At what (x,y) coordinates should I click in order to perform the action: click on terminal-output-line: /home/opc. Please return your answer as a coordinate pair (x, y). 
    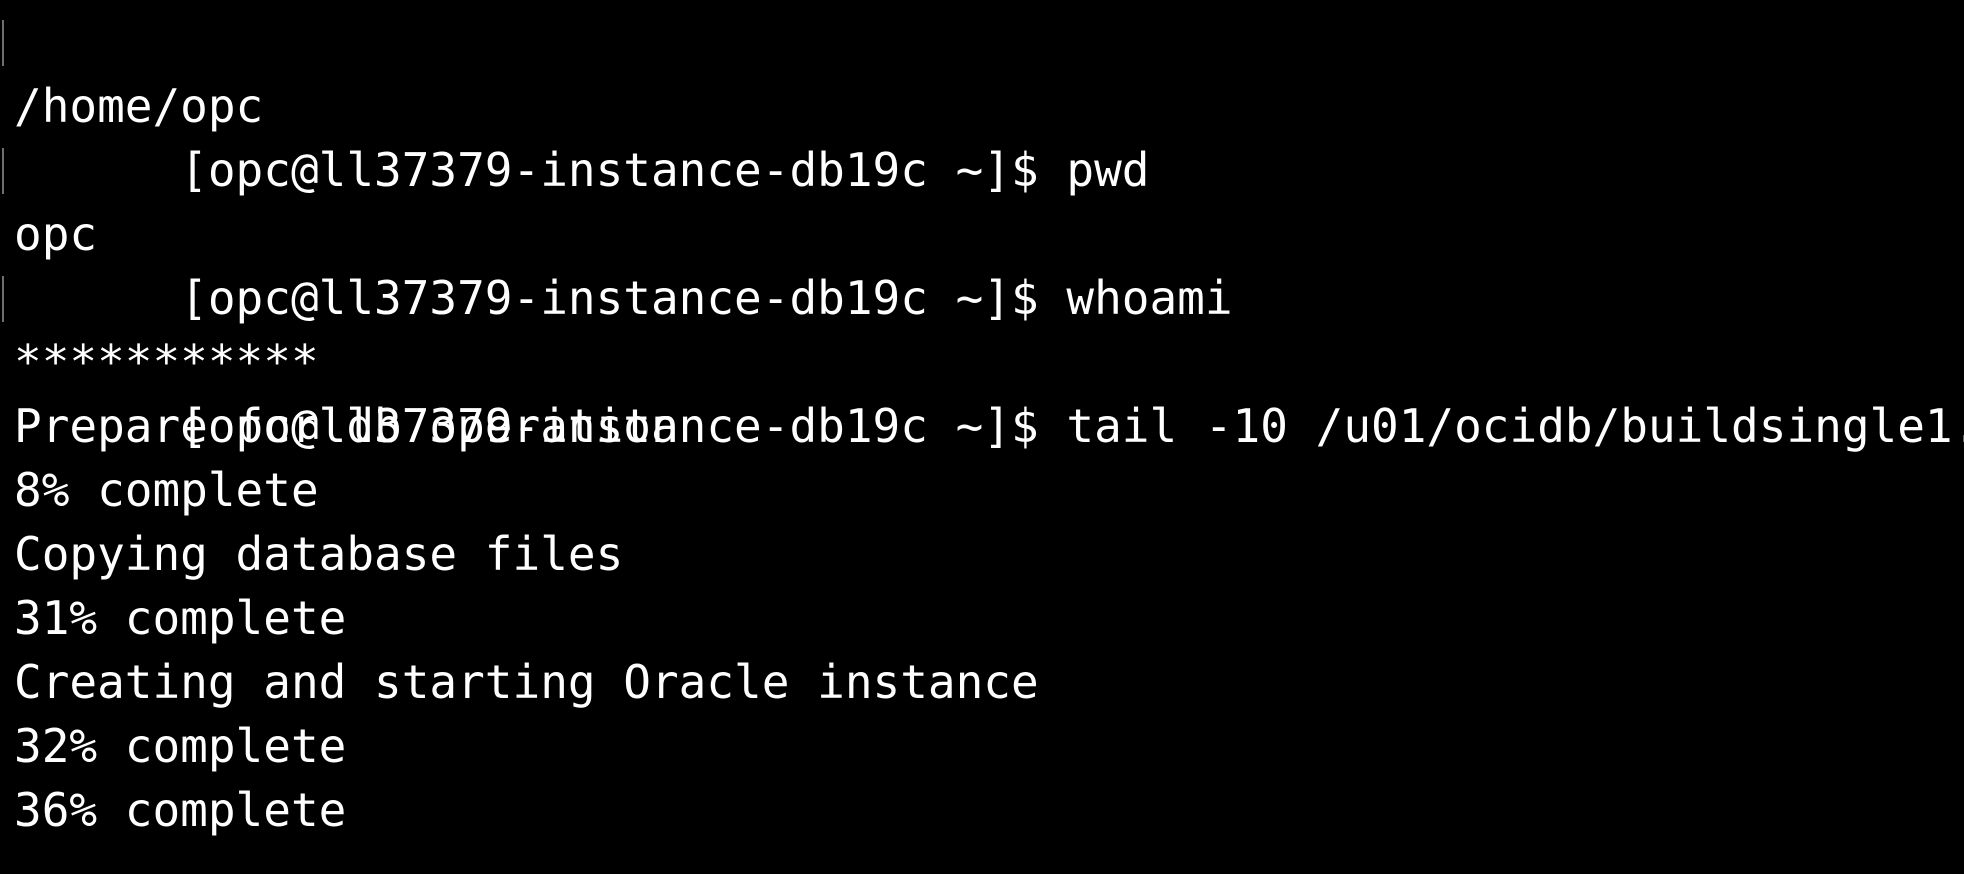
    Looking at the image, I should click on (139, 106).